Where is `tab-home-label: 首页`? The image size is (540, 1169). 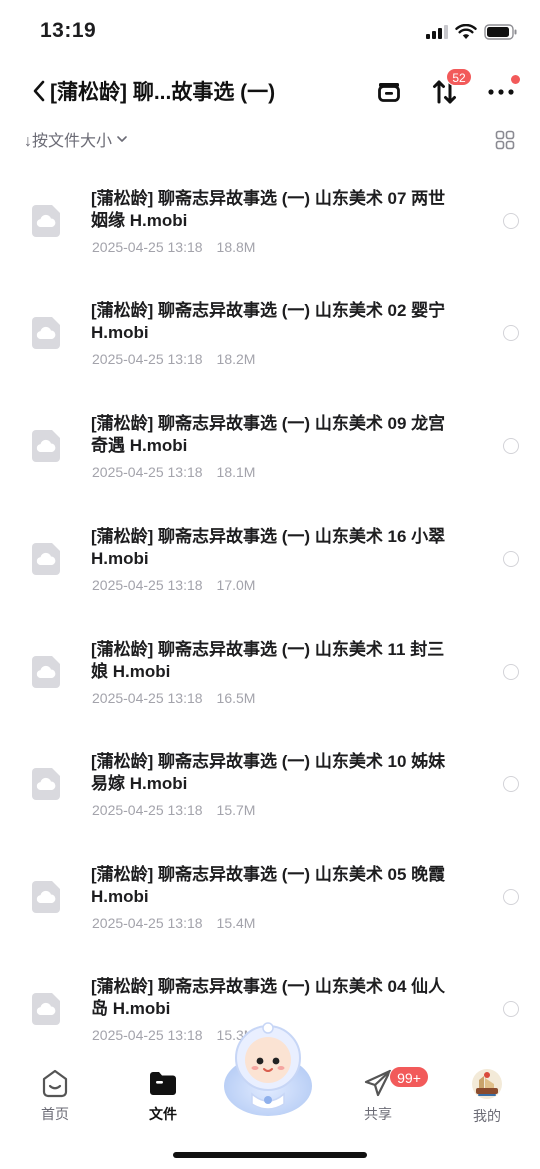
tab-home-label: 首页 is located at coordinates (55, 1114).